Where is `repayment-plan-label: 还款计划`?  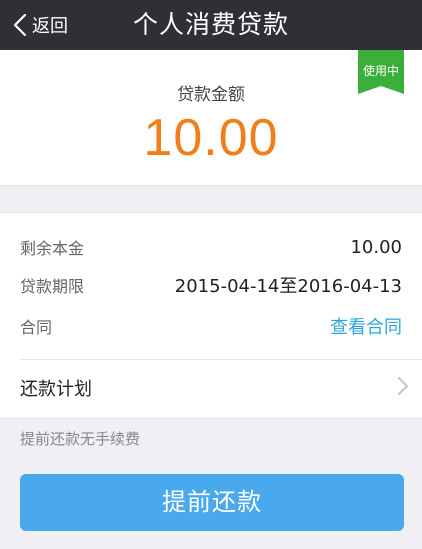 repayment-plan-label: 还款计划 is located at coordinates (56, 389).